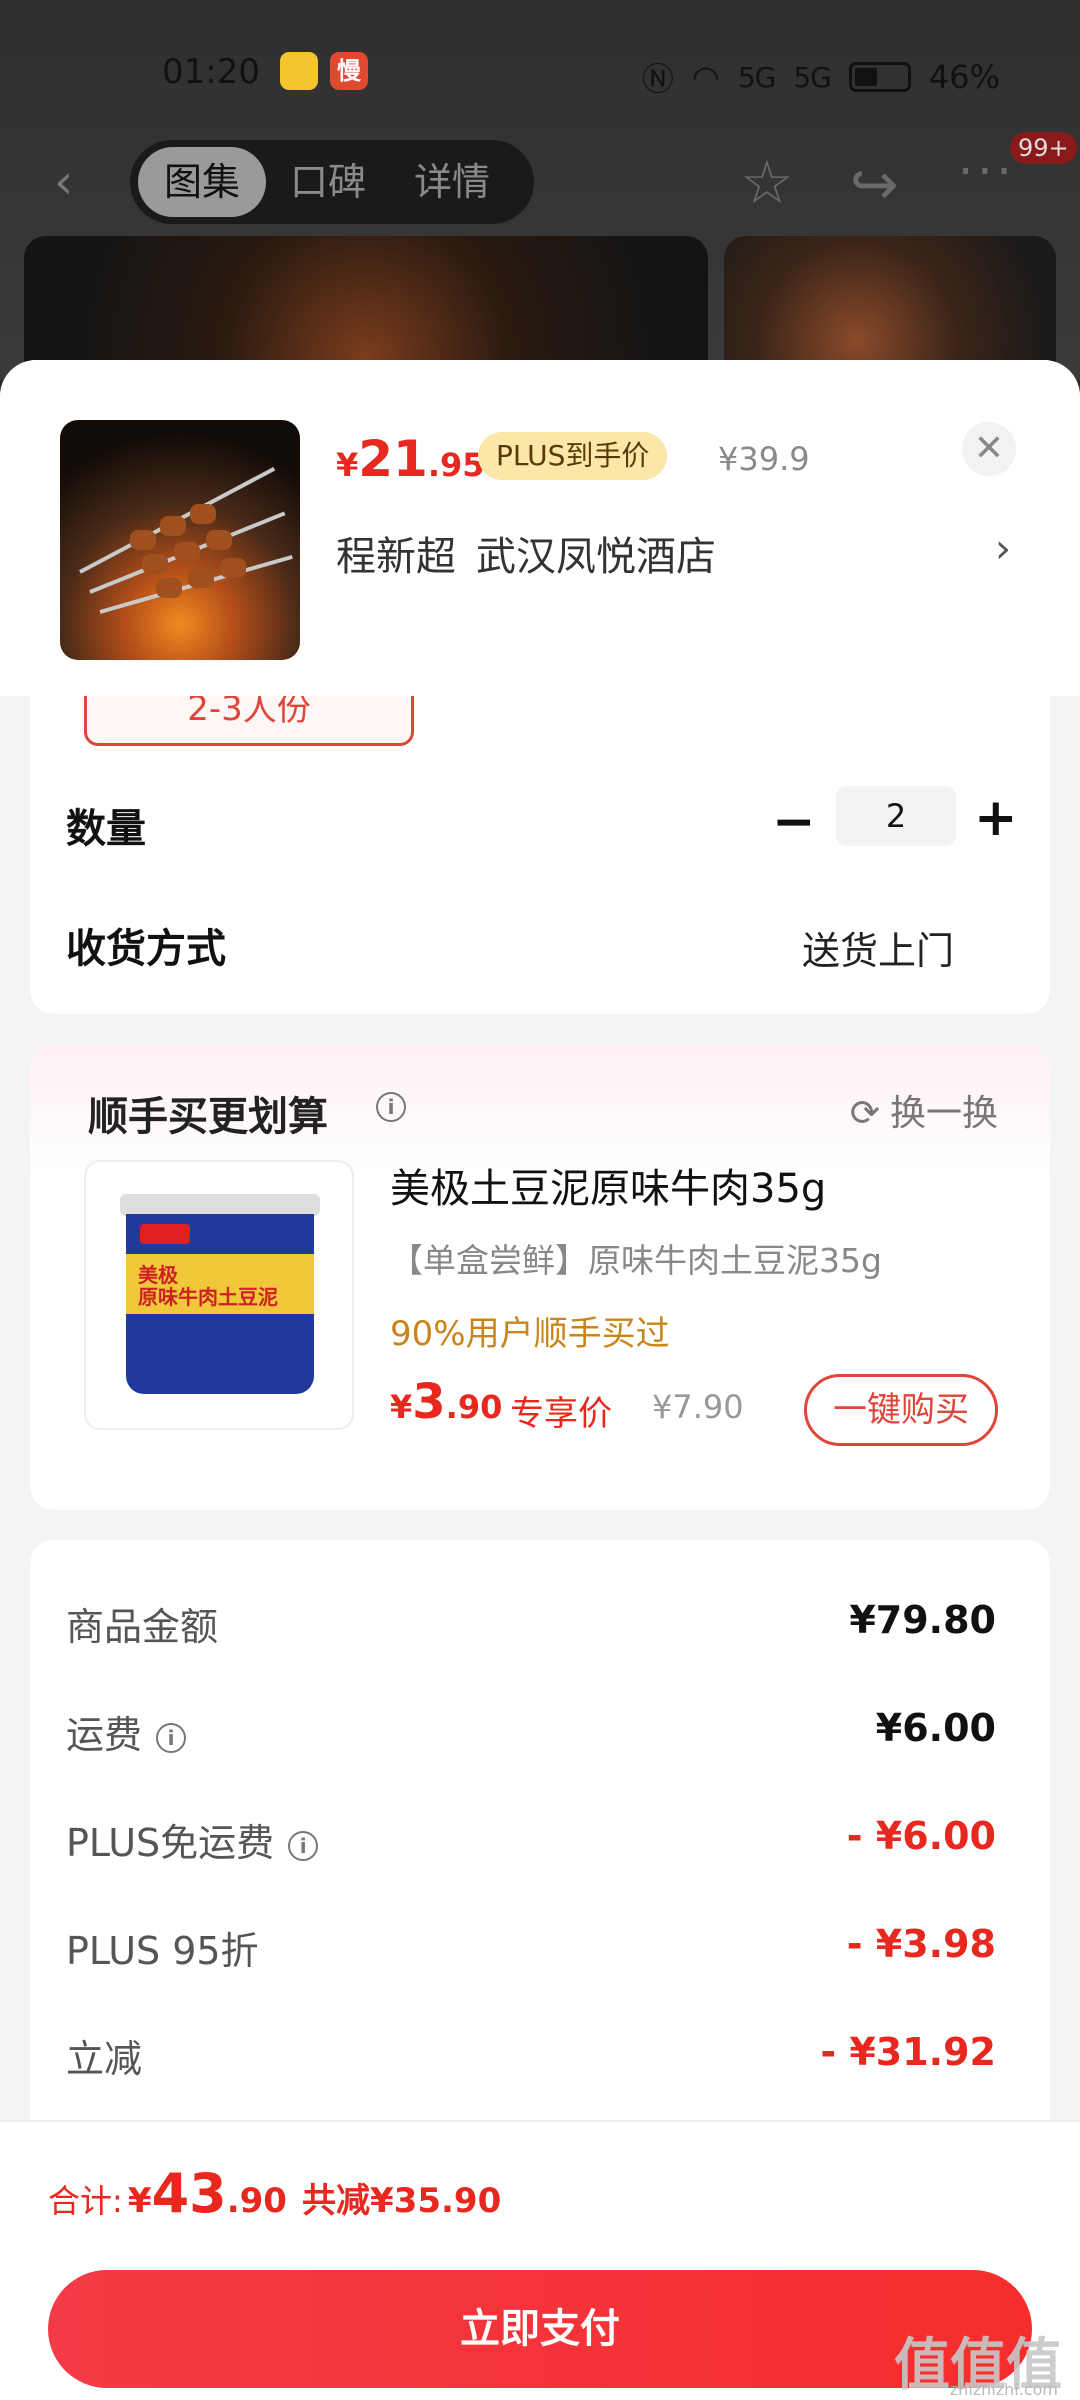 This screenshot has height=2400, width=1080. I want to click on close-button: ✕, so click(989, 449).